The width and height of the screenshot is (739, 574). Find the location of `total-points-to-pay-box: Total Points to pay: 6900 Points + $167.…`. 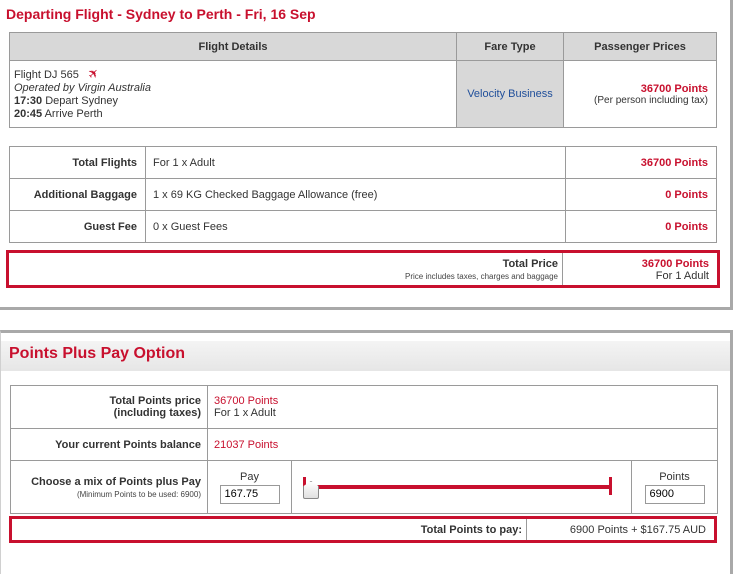

total-points-to-pay-box: Total Points to pay: 6900 Points + $167.… is located at coordinates (363, 529).